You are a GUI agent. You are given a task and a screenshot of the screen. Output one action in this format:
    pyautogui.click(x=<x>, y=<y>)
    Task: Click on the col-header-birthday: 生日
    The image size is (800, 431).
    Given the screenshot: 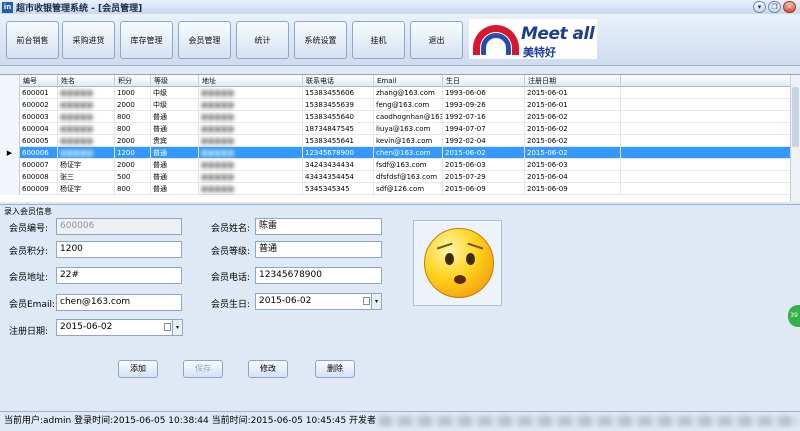 What is the action you would take?
    pyautogui.click(x=484, y=81)
    